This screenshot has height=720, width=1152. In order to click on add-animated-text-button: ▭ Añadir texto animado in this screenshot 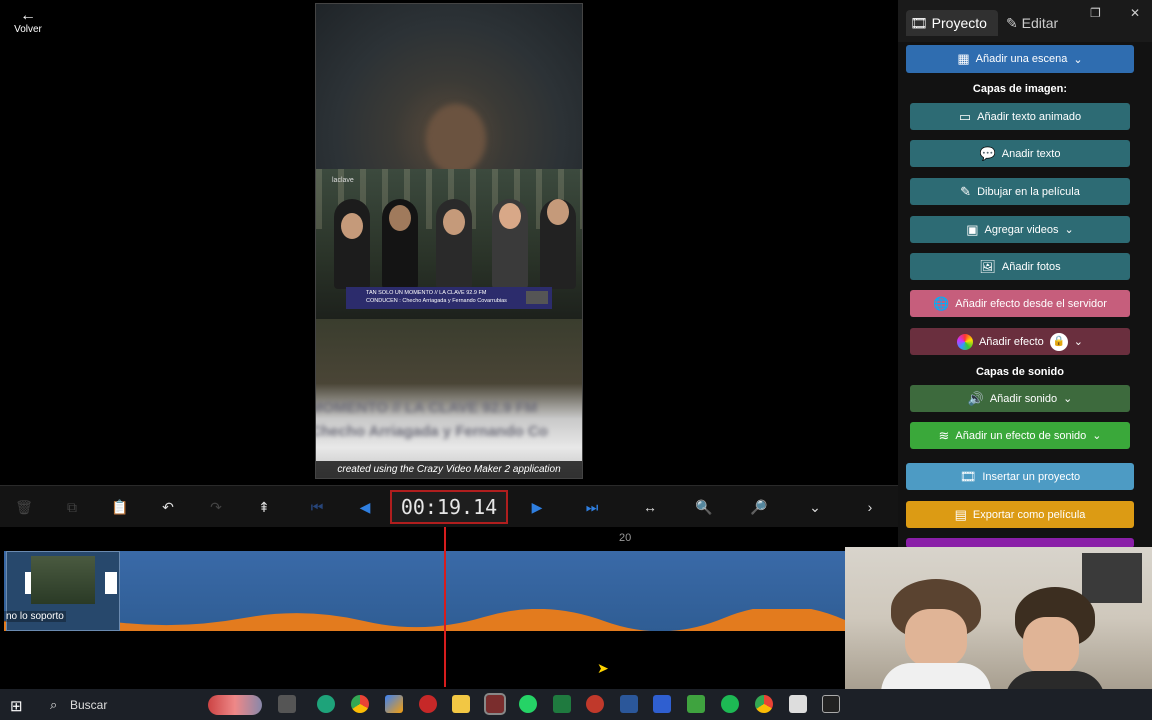, I will do `click(1020, 116)`.